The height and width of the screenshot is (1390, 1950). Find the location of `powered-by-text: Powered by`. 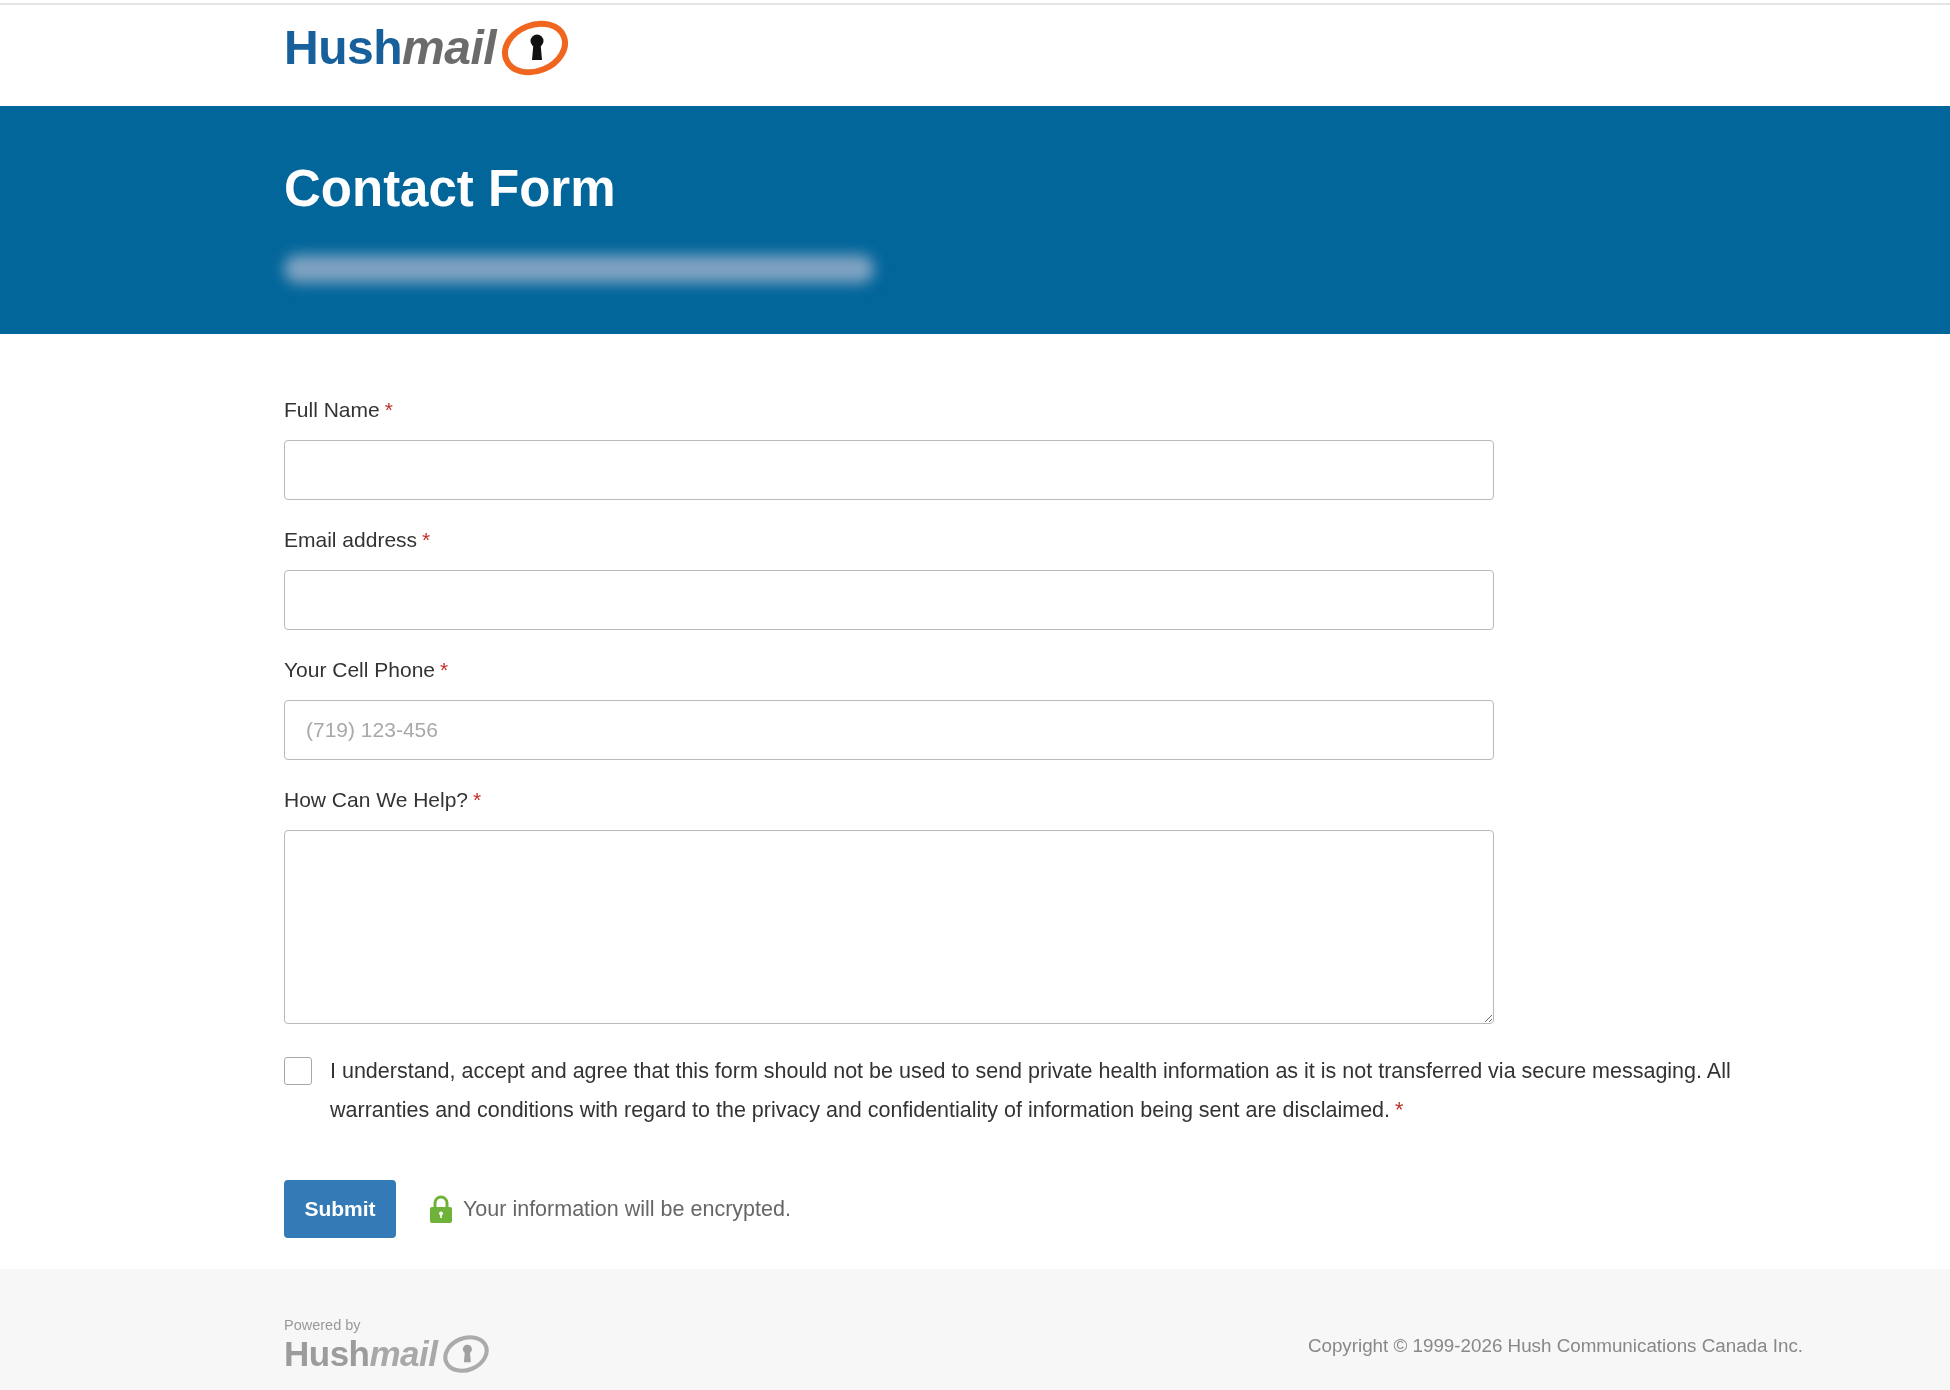

powered-by-text: Powered by is located at coordinates (322, 1325).